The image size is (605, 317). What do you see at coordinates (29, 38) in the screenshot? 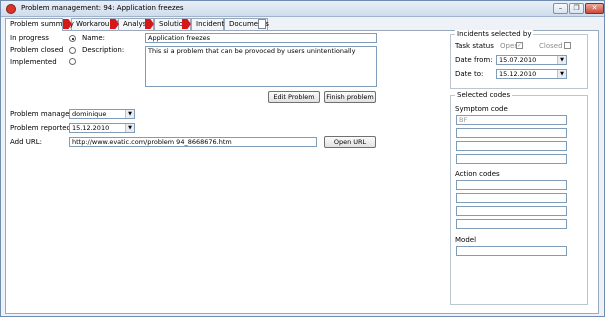
I see `status-in-progress-label: In progress` at bounding box center [29, 38].